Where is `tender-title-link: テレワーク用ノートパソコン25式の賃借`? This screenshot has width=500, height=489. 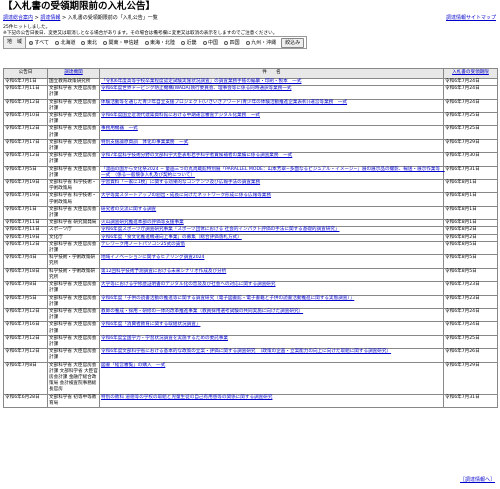
tender-title-link: テレワーク用ノートパソコン25式の賃借 is located at coordinates (143, 244).